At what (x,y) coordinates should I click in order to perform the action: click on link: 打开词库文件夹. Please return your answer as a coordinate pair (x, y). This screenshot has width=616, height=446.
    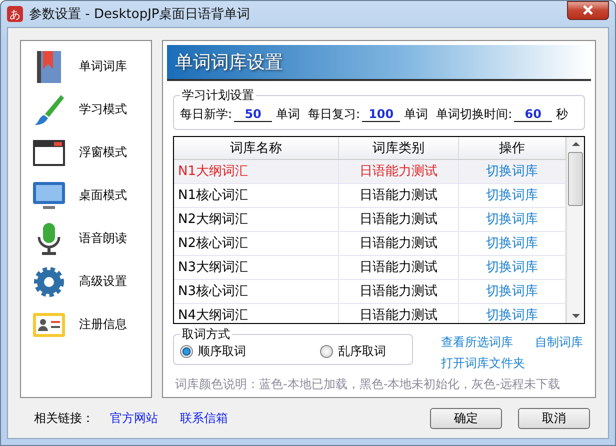
    Looking at the image, I should click on (483, 363).